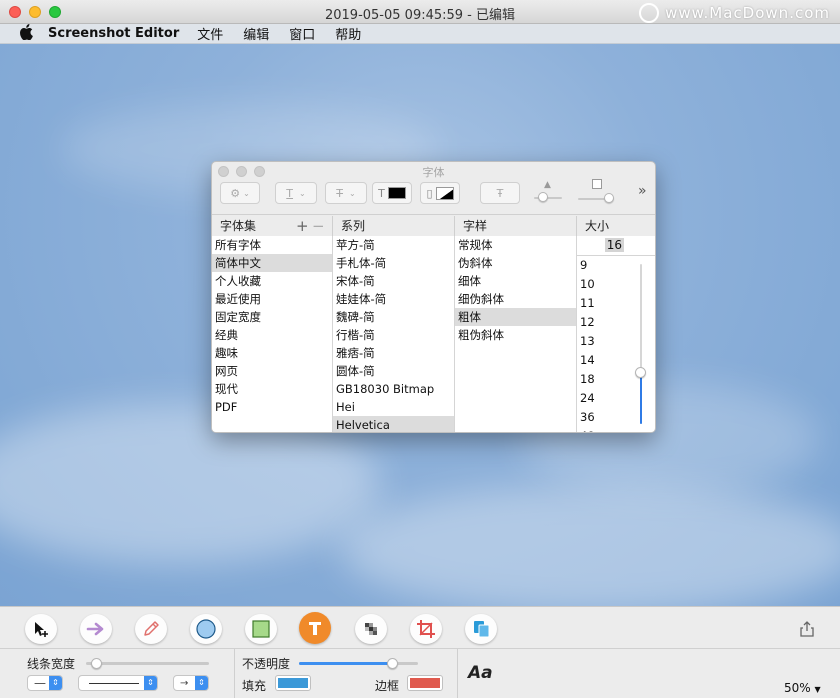 Image resolution: width=840 pixels, height=698 pixels. I want to click on typeface-item: 细体, so click(515, 281).